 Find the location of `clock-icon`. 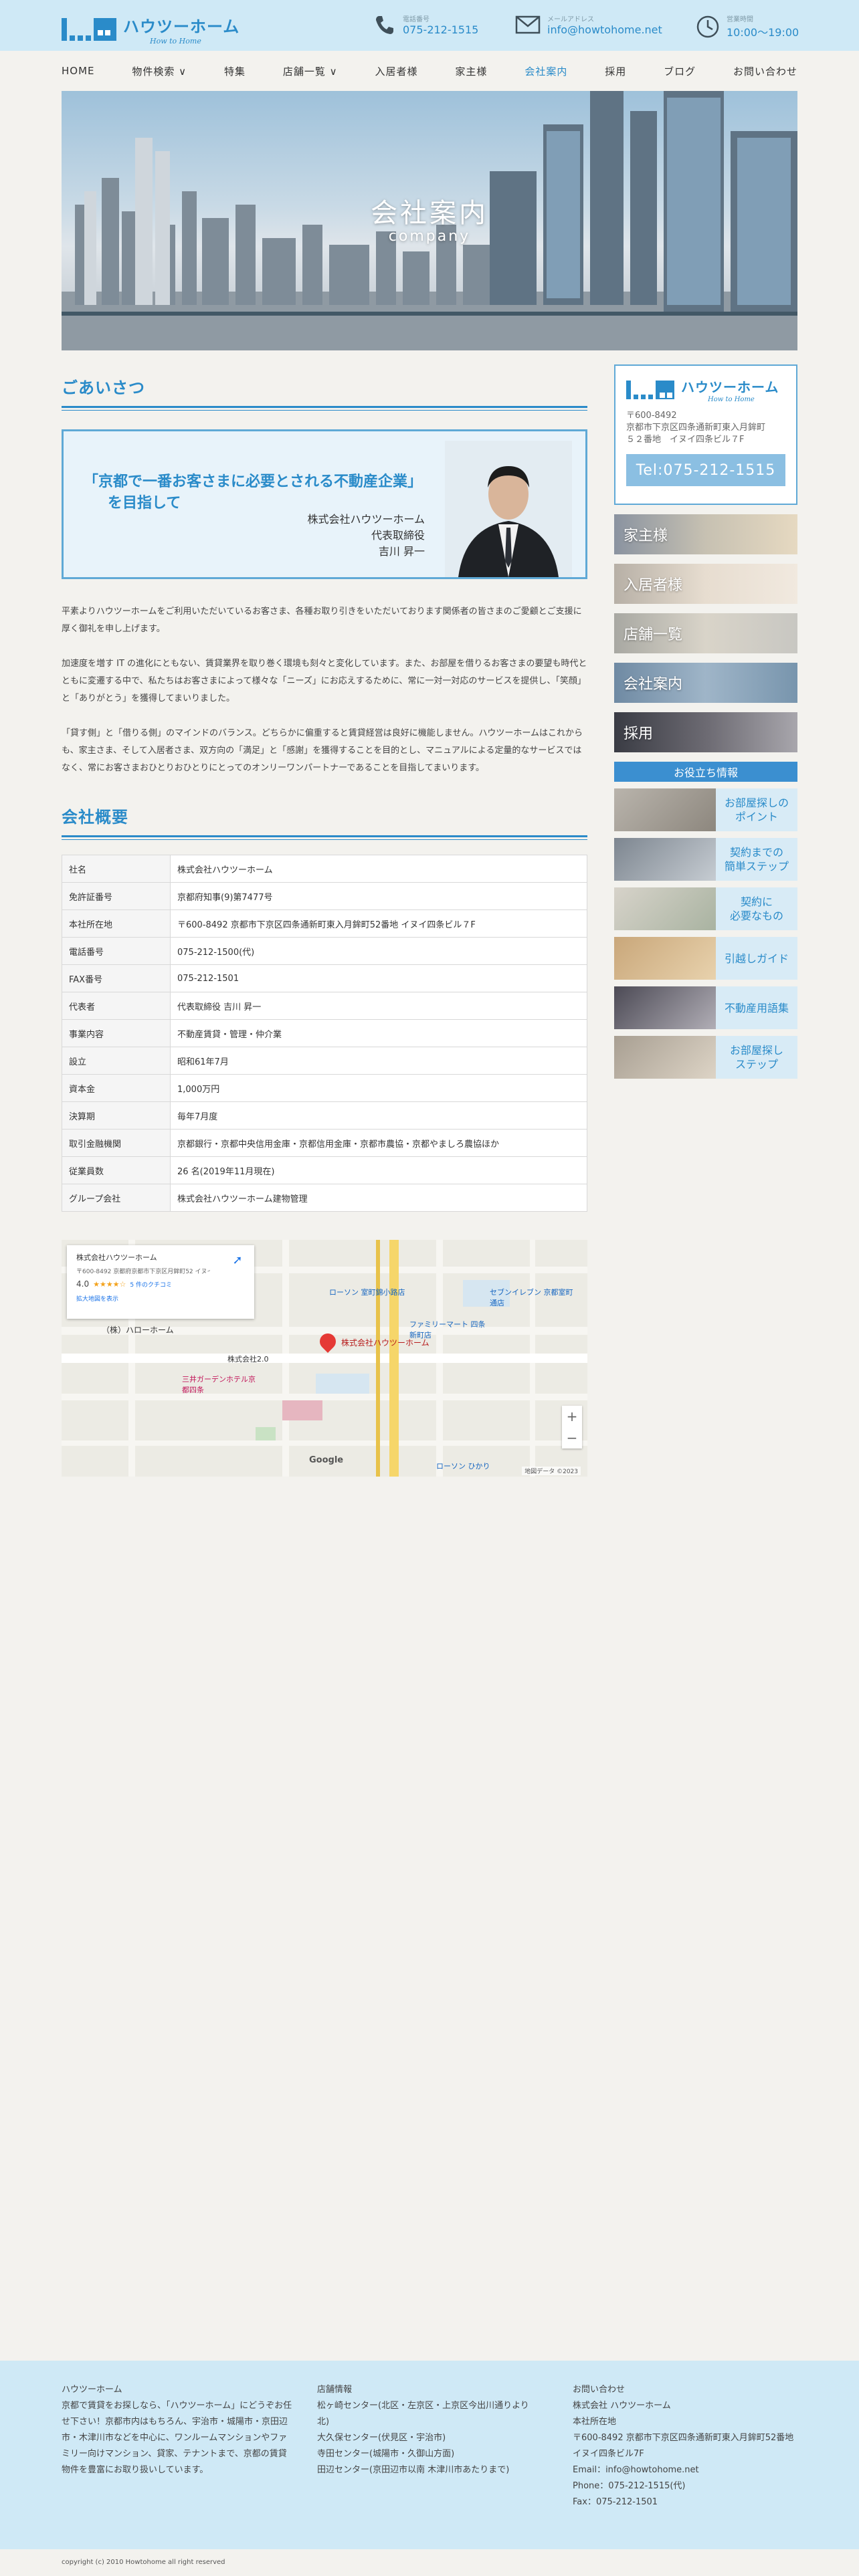

clock-icon is located at coordinates (708, 26).